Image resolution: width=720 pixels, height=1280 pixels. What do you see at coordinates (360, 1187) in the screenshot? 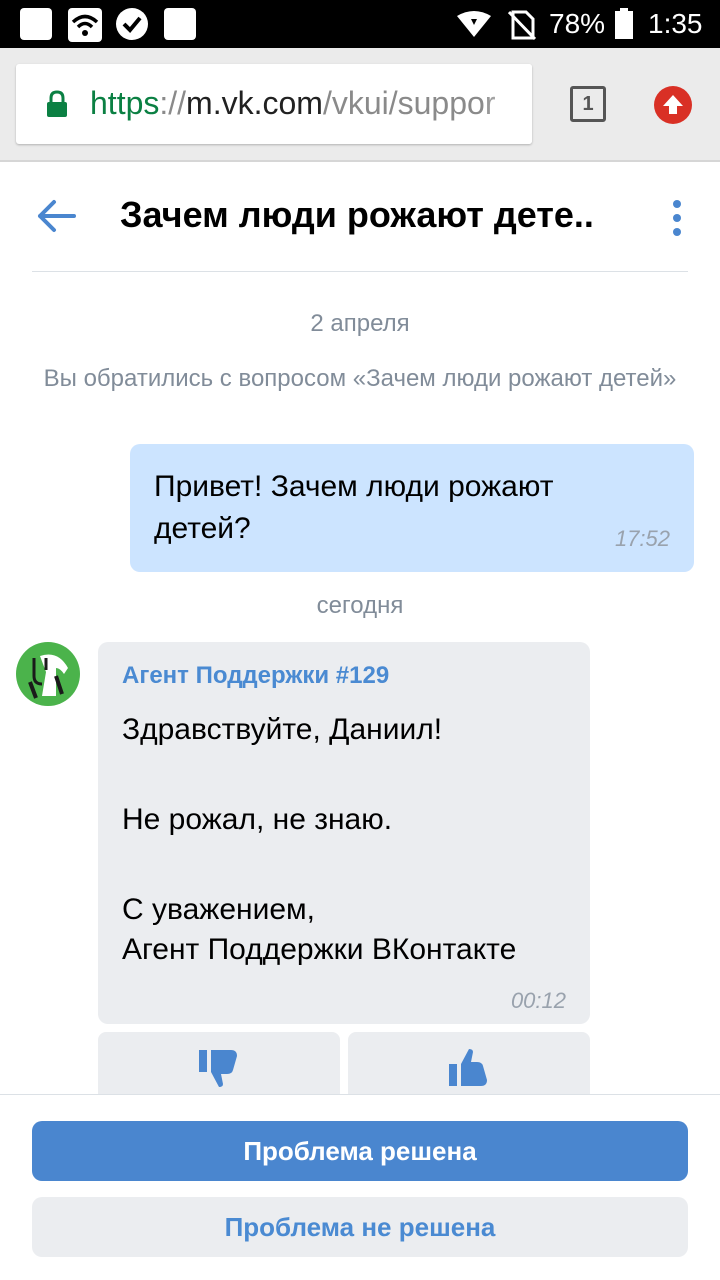
I see `resolution-panel: Проблема решена Проблема не решена` at bounding box center [360, 1187].